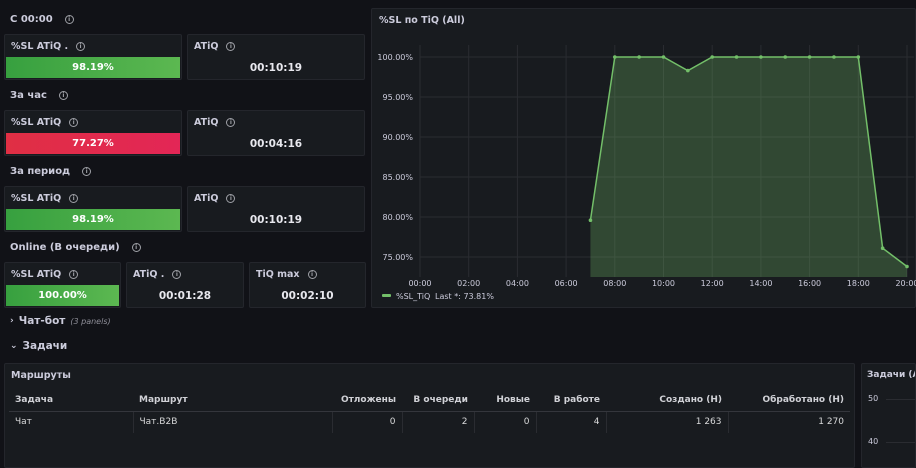 The height and width of the screenshot is (468, 916). What do you see at coordinates (464, 296) in the screenshot?
I see `legend-last-value: Last *: 73.81%` at bounding box center [464, 296].